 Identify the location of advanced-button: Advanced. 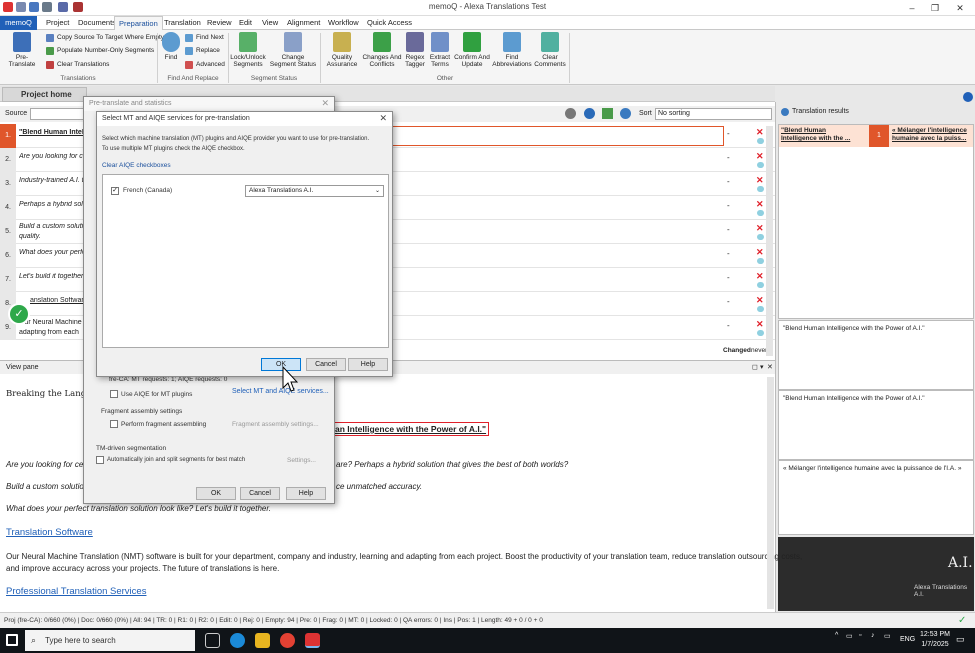
(205, 65).